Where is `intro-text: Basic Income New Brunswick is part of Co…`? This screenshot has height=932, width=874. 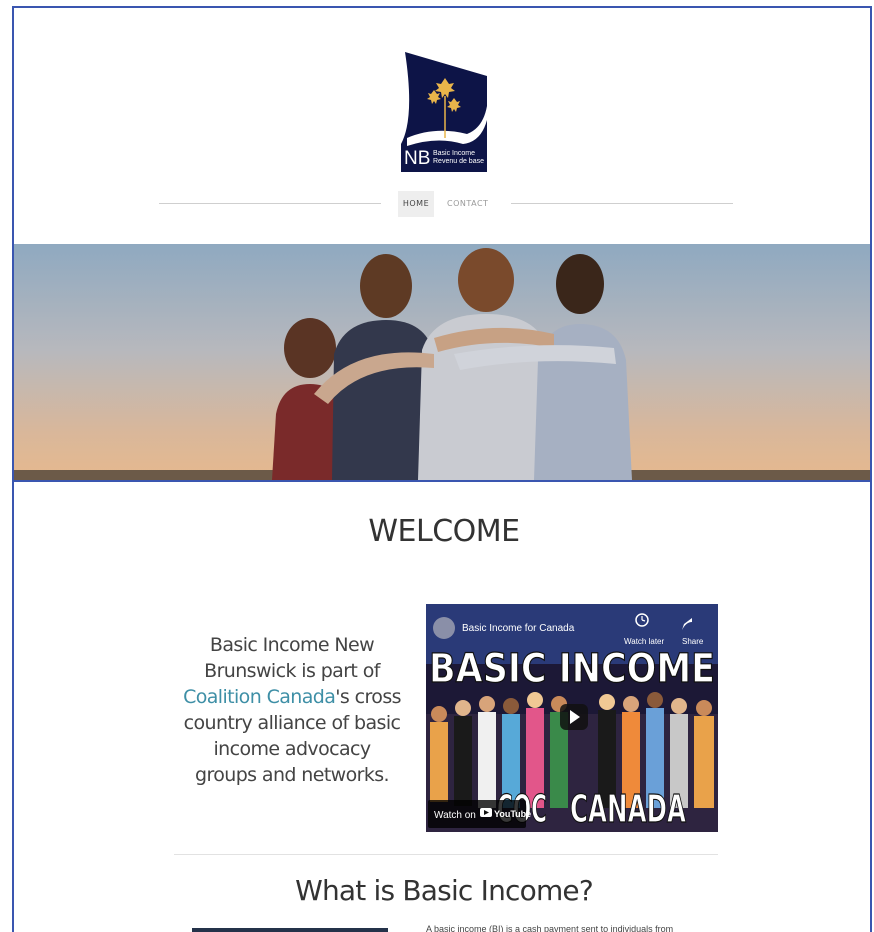 intro-text: Basic Income New Brunswick is part of Co… is located at coordinates (292, 710).